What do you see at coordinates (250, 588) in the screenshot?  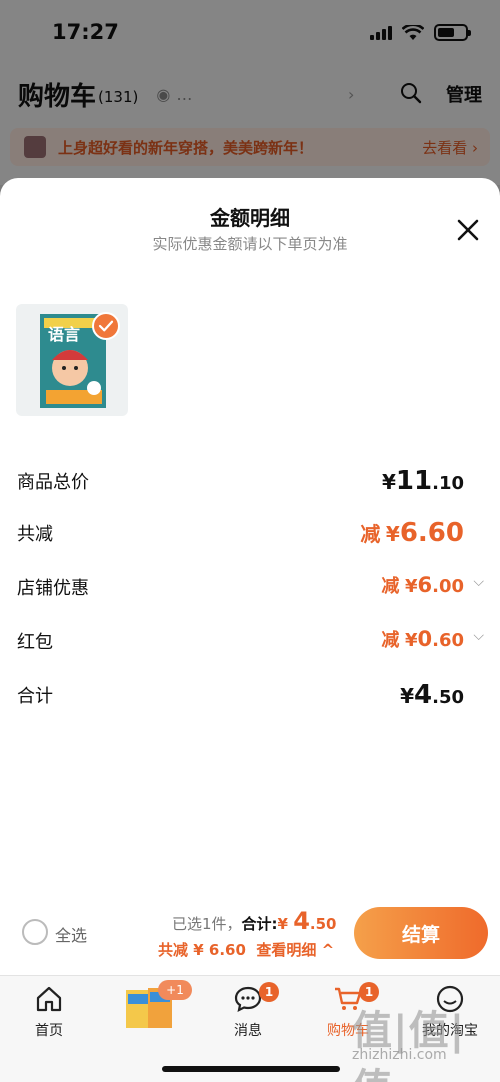 I see `row-shop-discount: 店铺优惠 减 ¥6.00 ⌵` at bounding box center [250, 588].